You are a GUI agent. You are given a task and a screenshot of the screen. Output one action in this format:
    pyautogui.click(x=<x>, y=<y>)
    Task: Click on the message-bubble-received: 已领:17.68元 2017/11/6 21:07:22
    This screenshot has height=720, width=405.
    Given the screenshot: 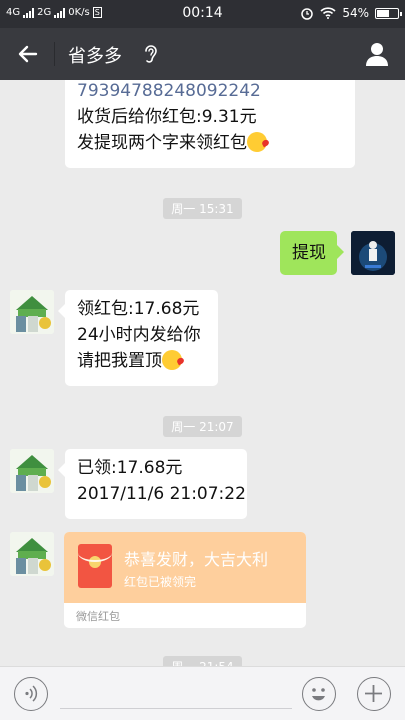 What is the action you would take?
    pyautogui.click(x=152, y=484)
    